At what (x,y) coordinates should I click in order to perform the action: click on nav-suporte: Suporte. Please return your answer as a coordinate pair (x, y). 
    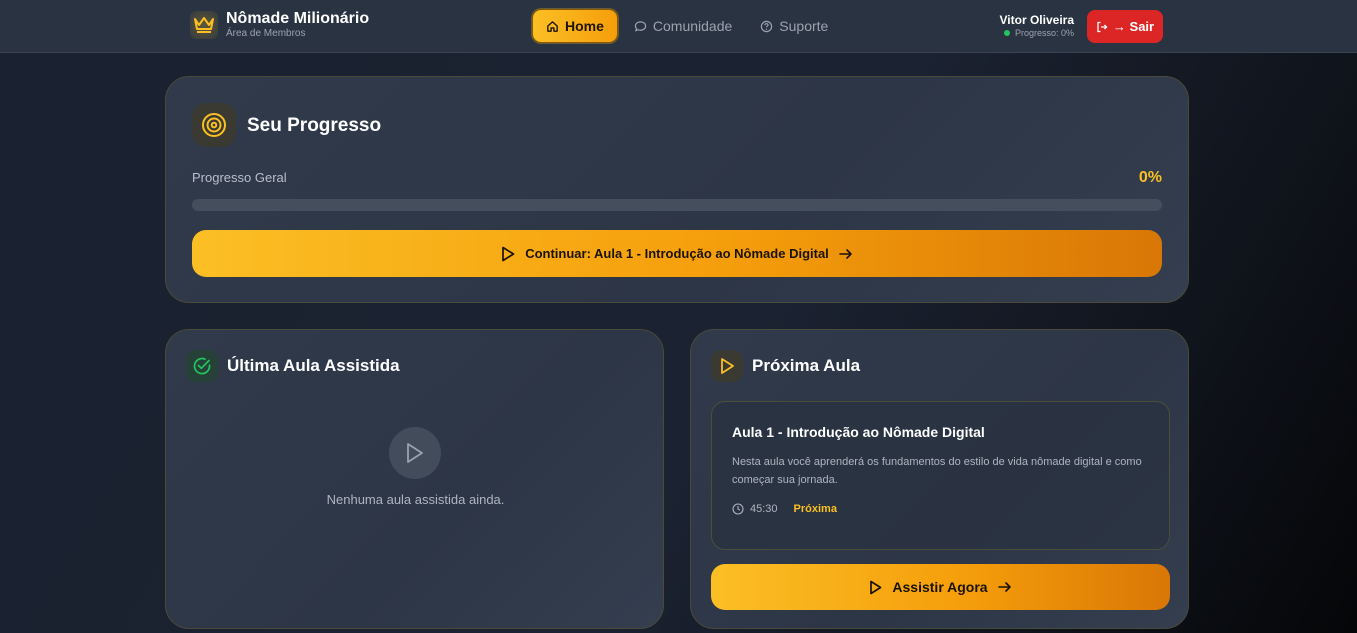
    Looking at the image, I should click on (794, 26).